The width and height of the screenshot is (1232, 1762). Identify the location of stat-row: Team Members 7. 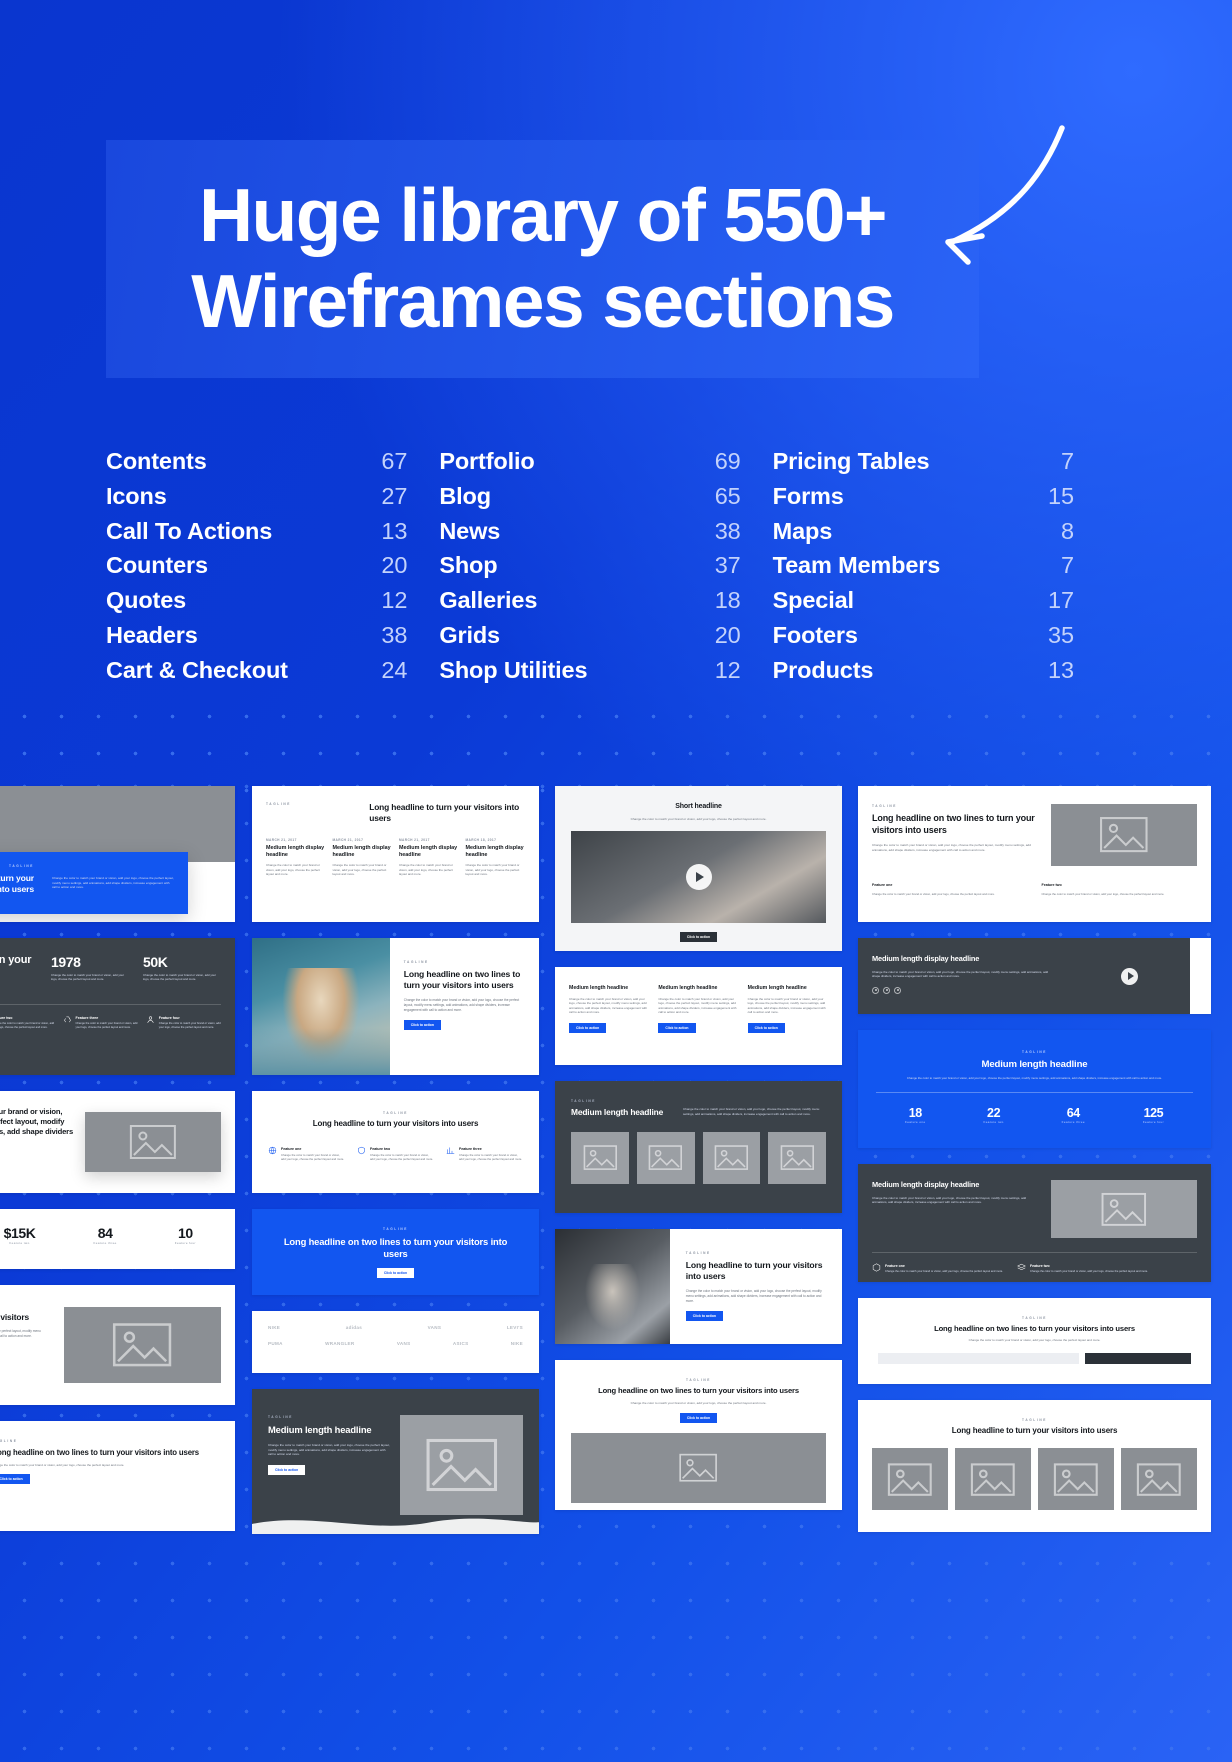
(939, 569).